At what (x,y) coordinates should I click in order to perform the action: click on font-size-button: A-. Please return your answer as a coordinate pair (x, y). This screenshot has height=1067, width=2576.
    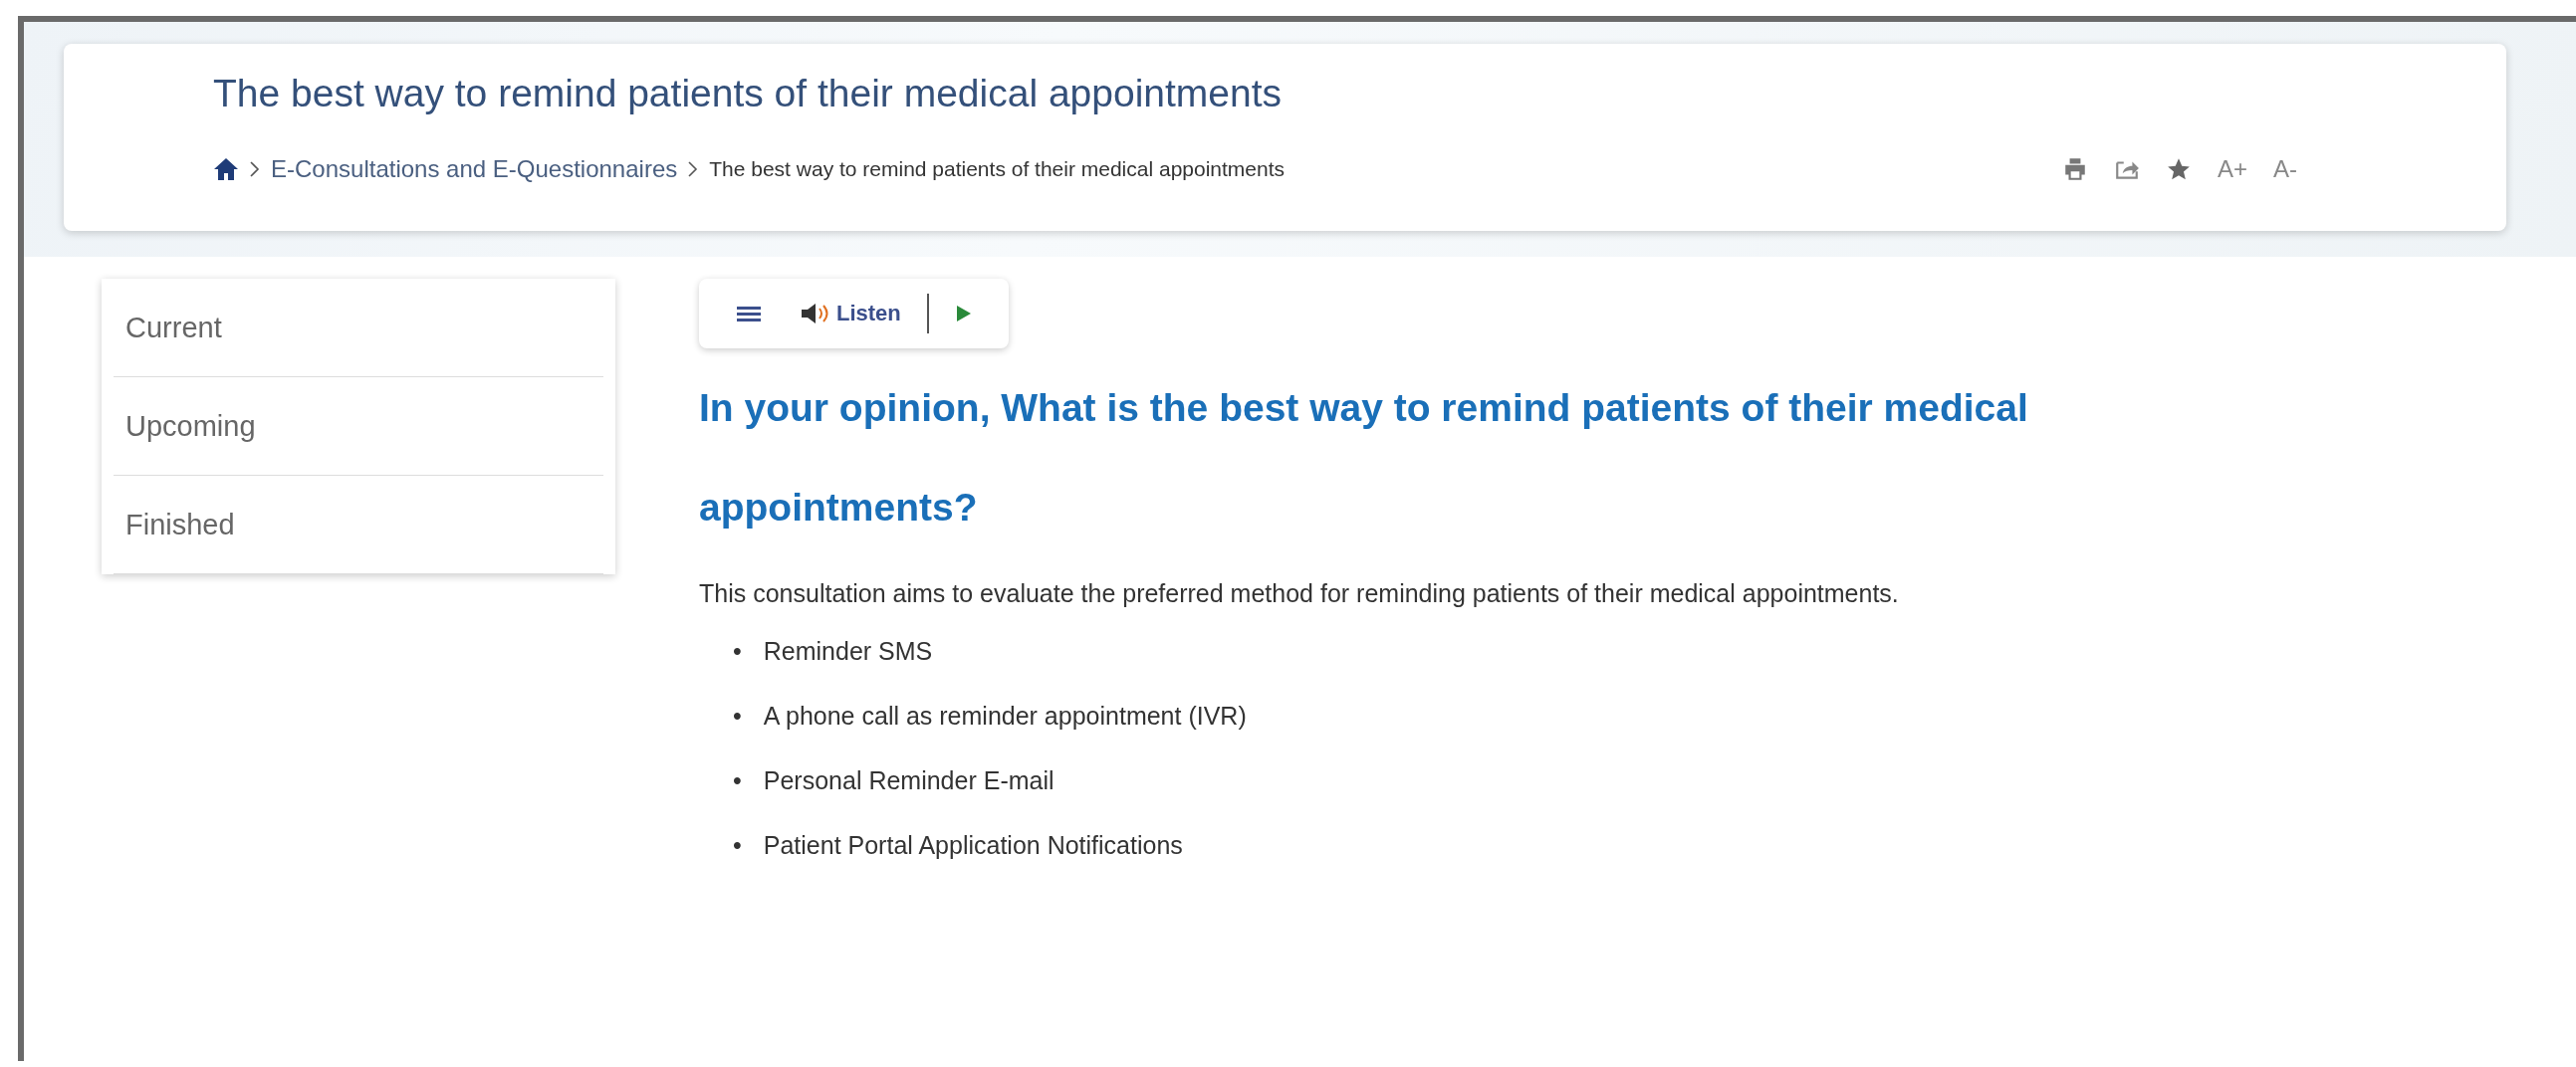
    Looking at the image, I should click on (2285, 169).